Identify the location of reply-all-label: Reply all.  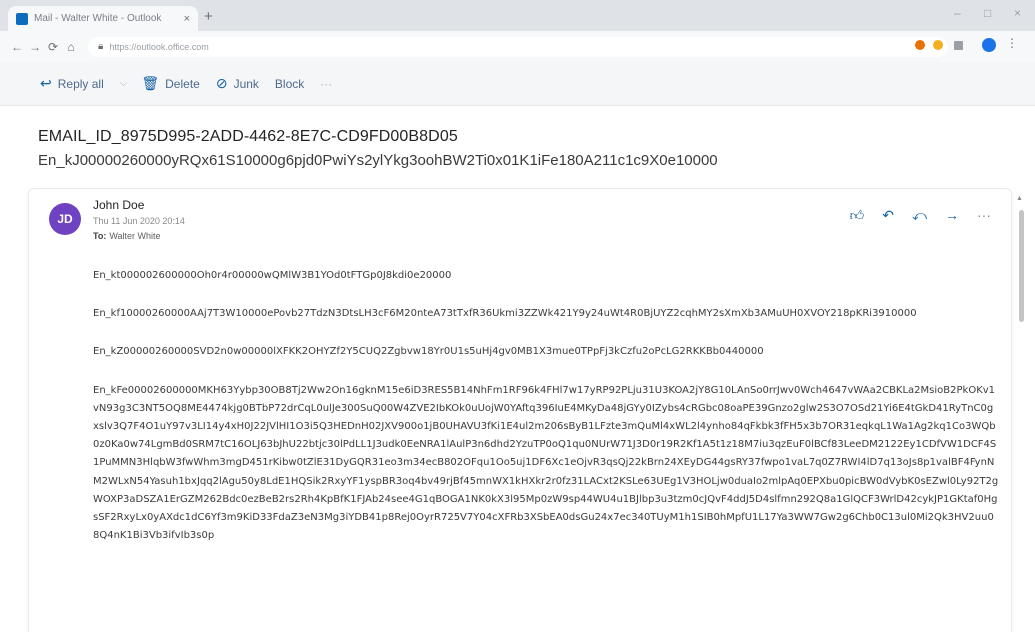
(80, 83).